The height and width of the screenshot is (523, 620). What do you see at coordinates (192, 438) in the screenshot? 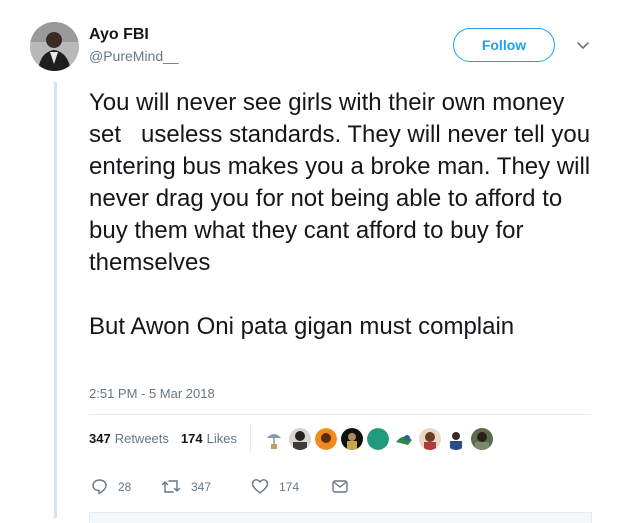
I see `likes-count: 174` at bounding box center [192, 438].